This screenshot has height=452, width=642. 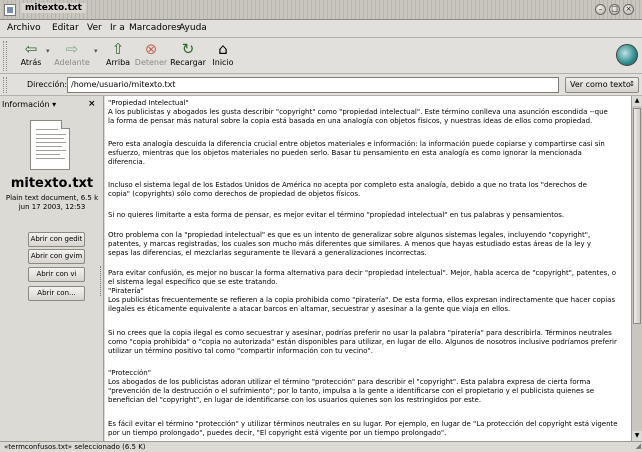 I want to click on menu-archivo: Archivo, so click(x=24, y=28).